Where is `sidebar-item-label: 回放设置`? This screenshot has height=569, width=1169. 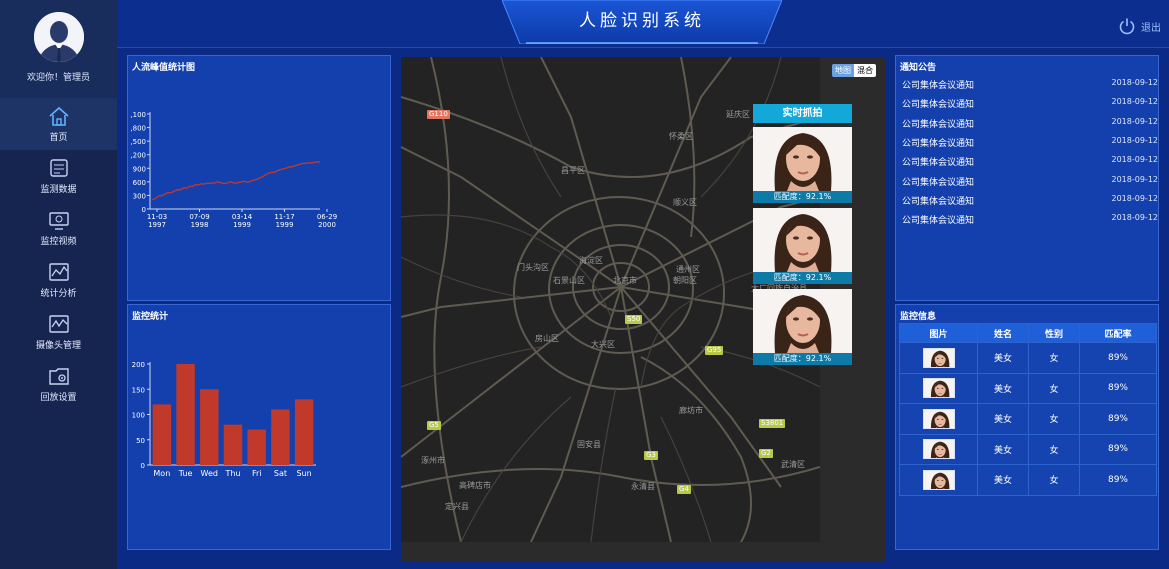 sidebar-item-label: 回放设置 is located at coordinates (58, 398).